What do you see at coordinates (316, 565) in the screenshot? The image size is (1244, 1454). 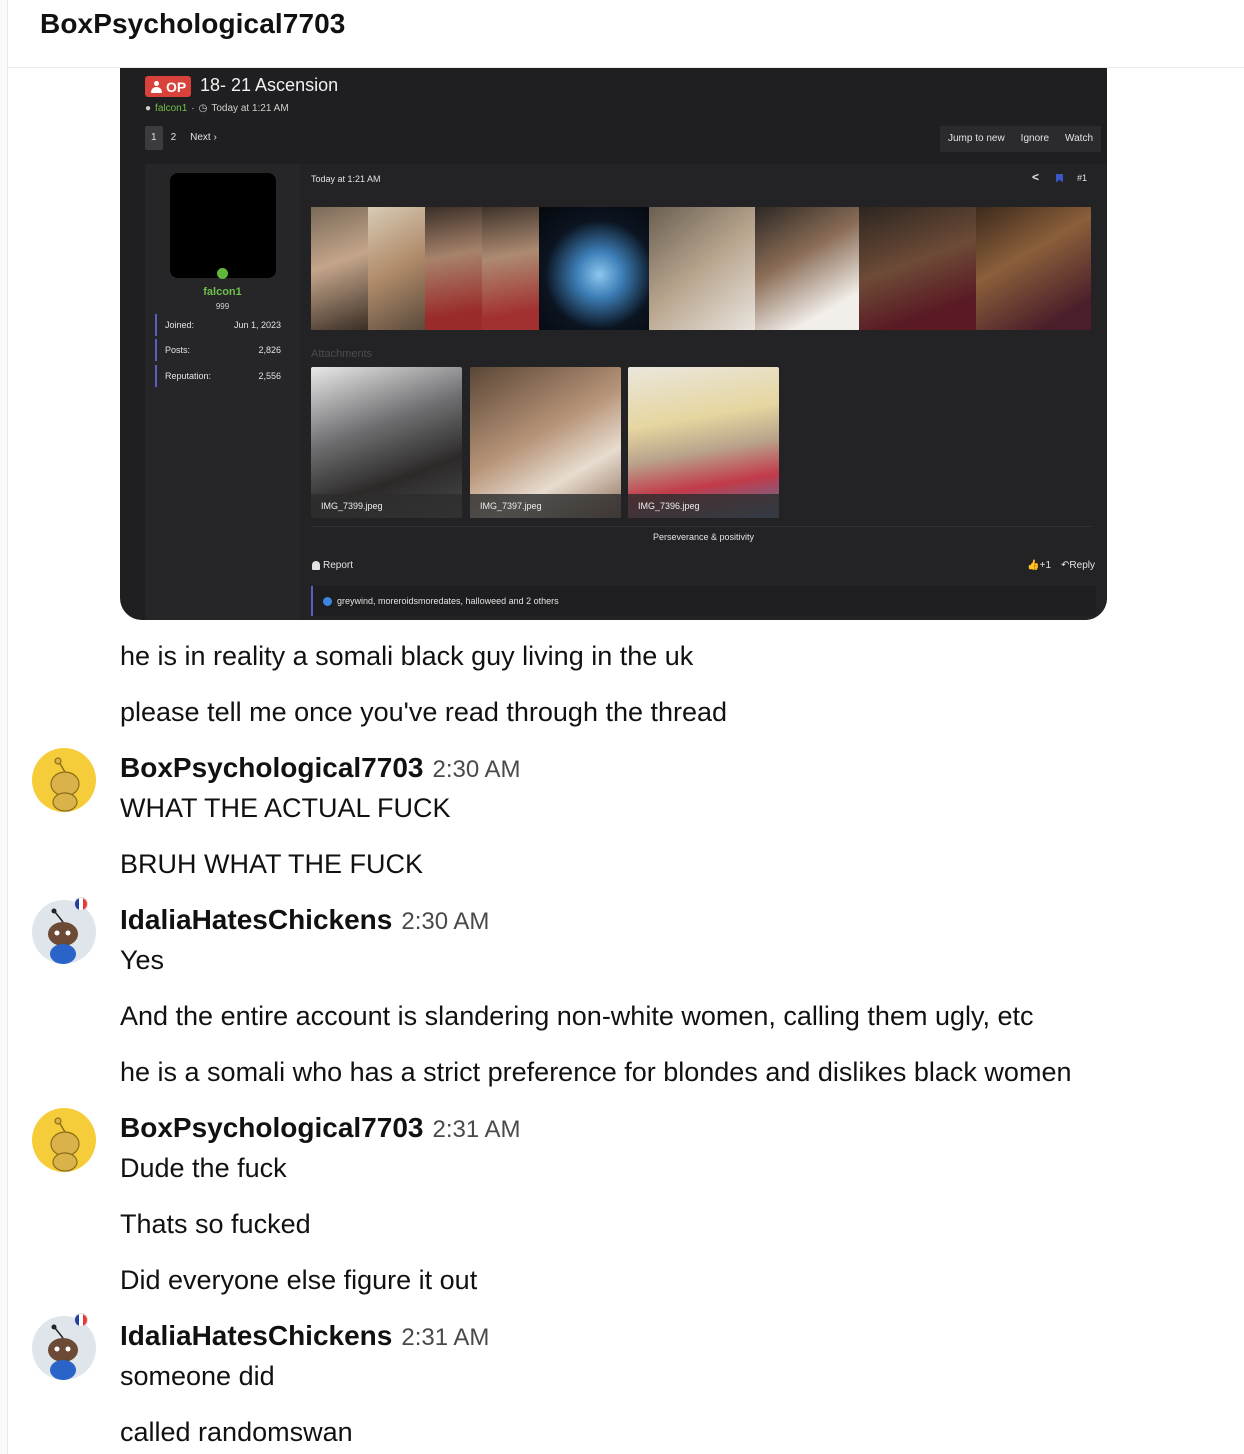 I see `bell-icon` at bounding box center [316, 565].